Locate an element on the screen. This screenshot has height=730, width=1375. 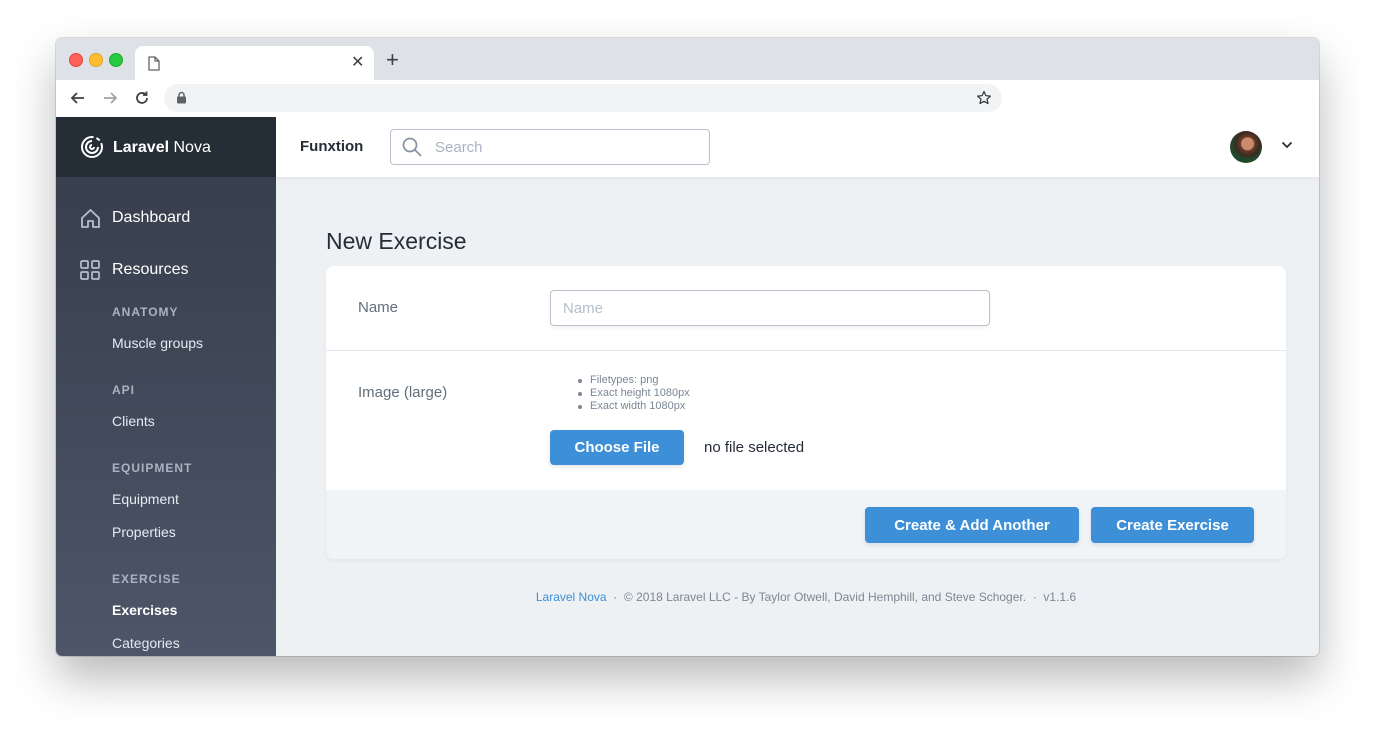
address-bar is located at coordinates (583, 98).